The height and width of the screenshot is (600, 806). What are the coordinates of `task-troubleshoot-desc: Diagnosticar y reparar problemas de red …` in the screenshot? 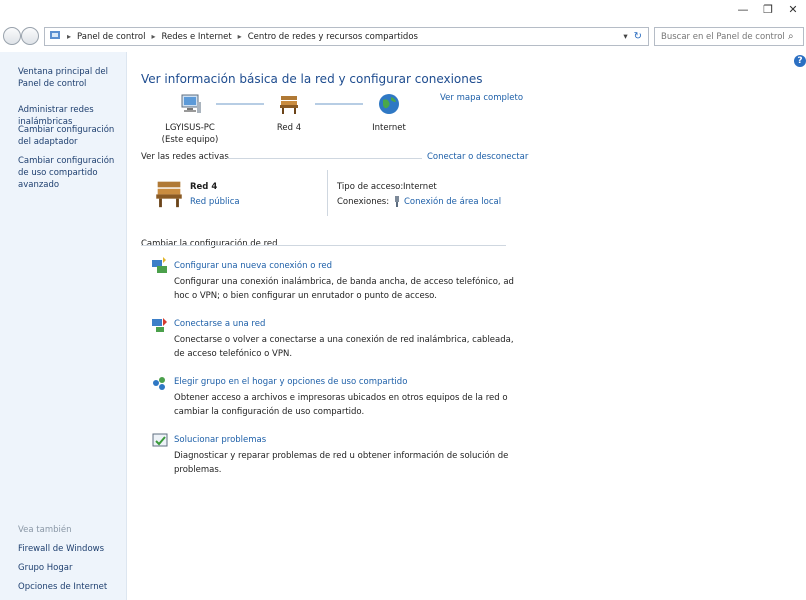 It's located at (341, 463).